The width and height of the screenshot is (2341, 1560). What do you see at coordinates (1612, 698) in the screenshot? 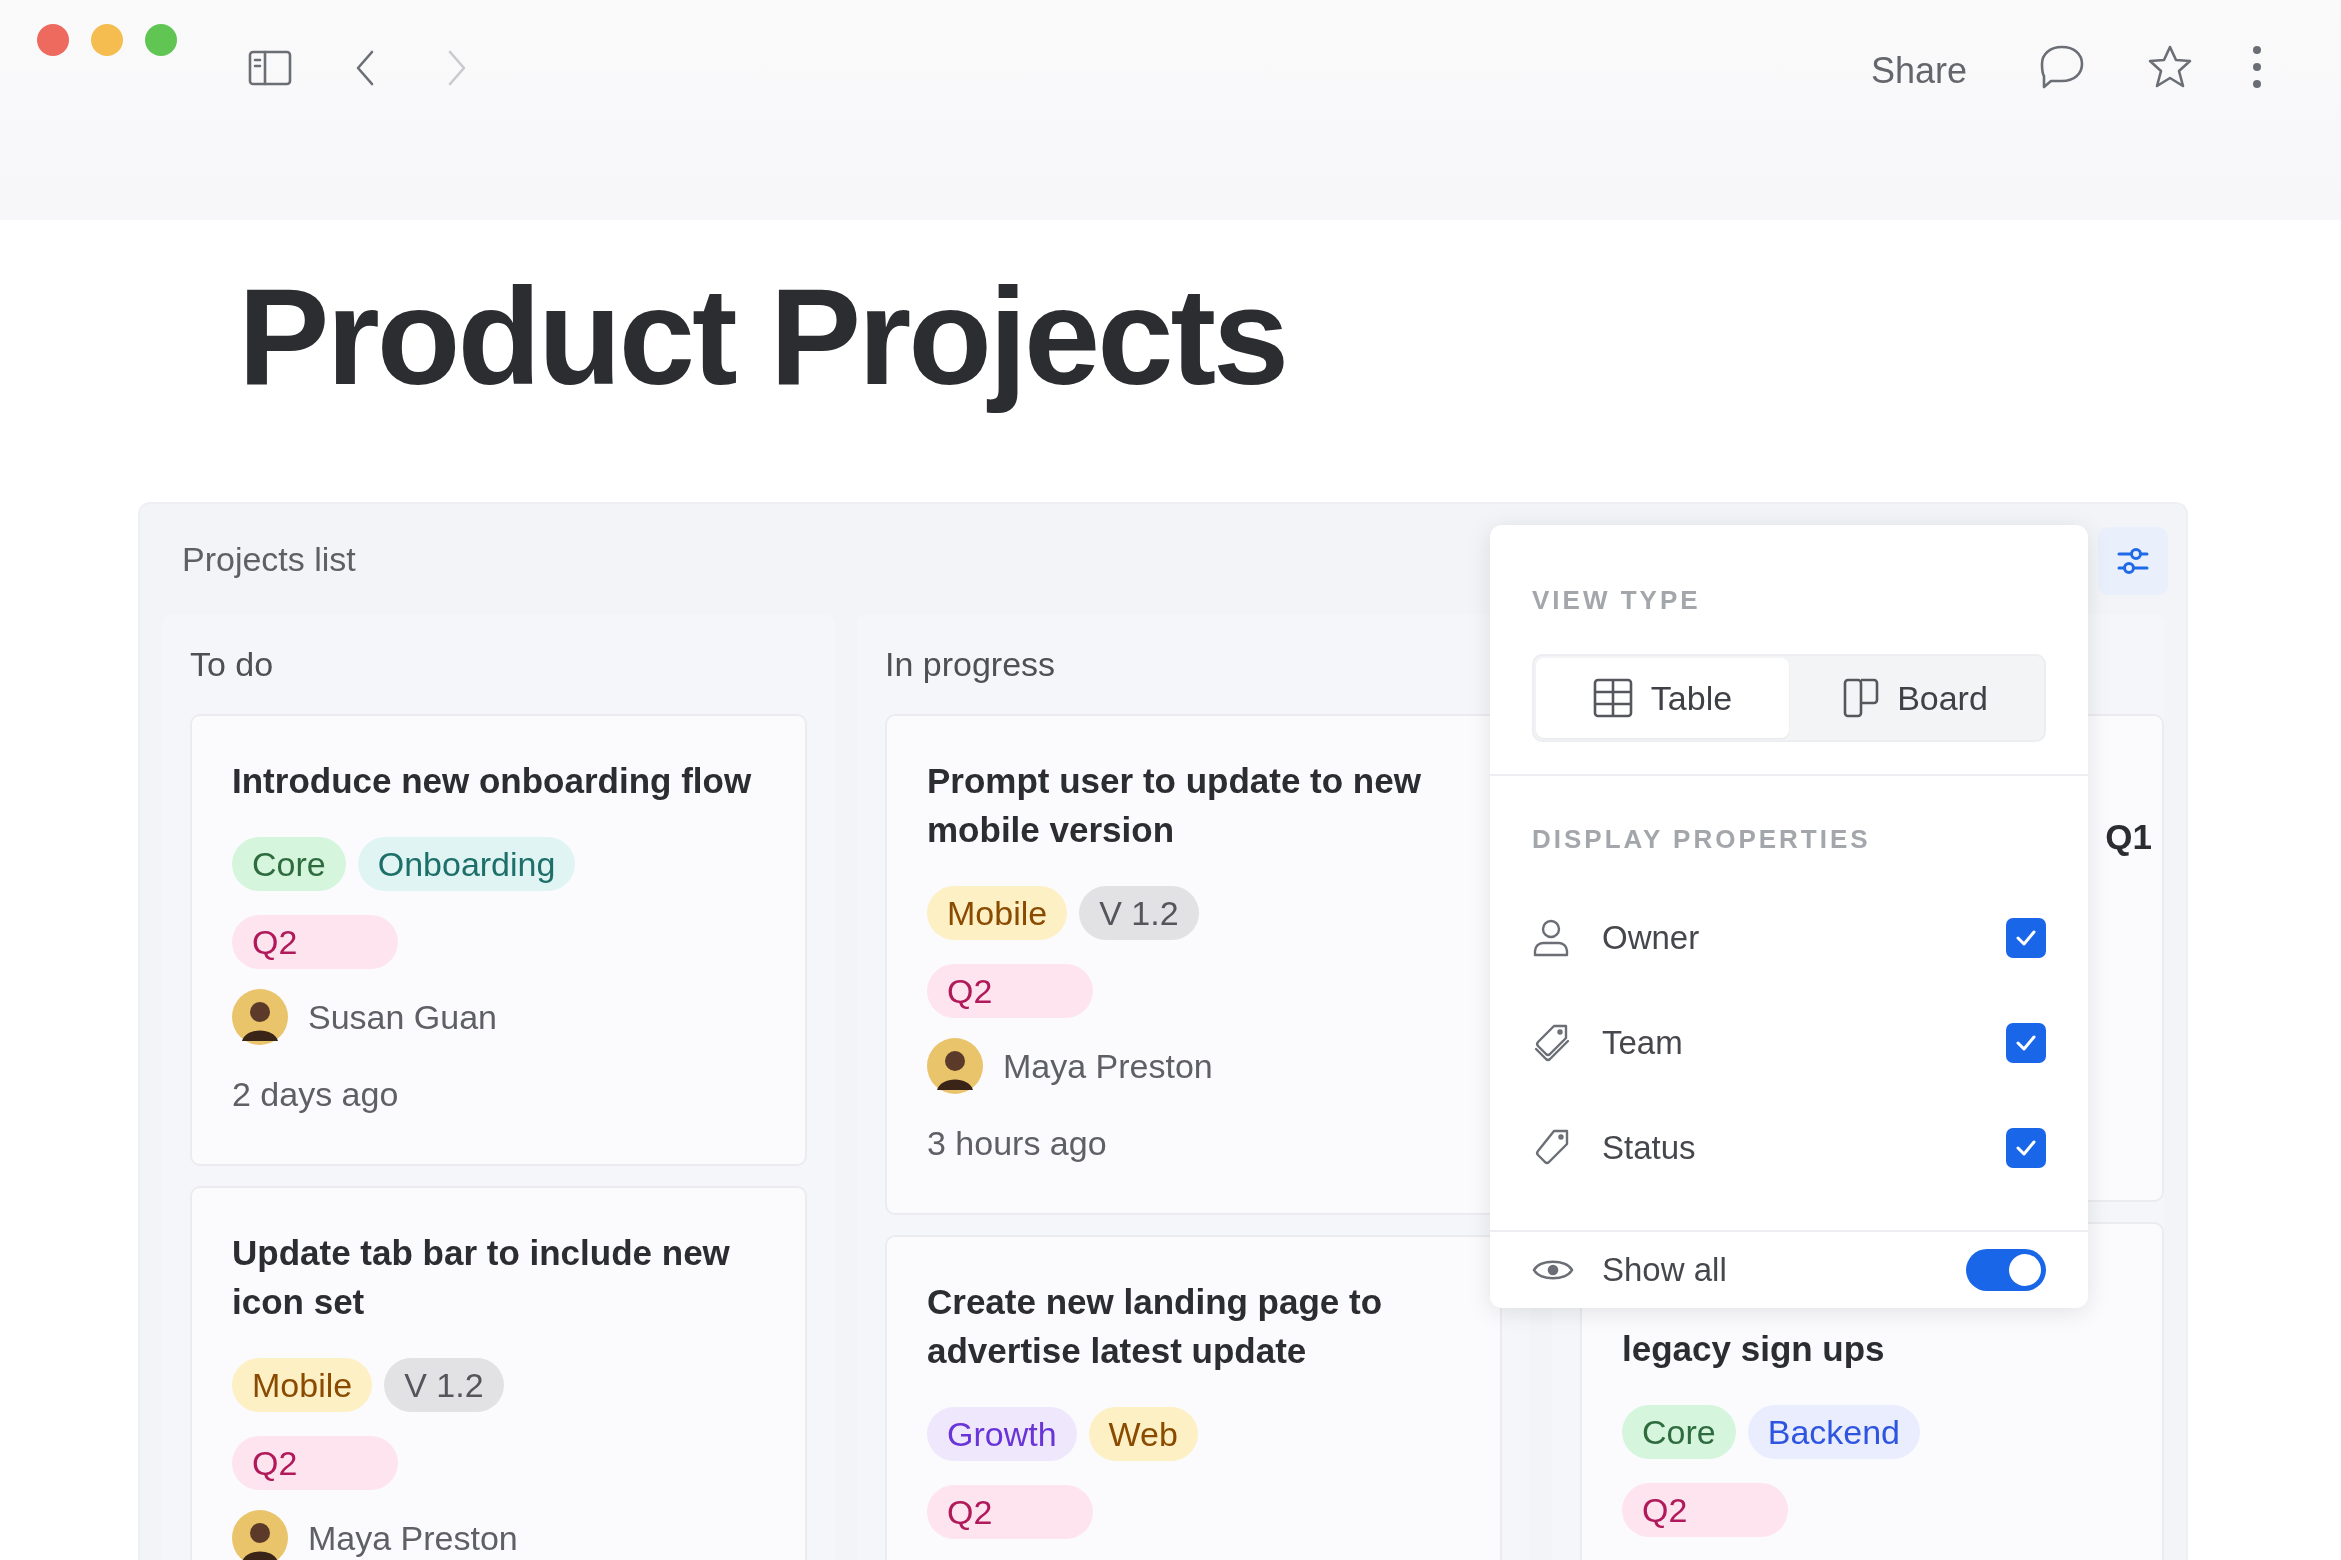
I see `table-icon` at bounding box center [1612, 698].